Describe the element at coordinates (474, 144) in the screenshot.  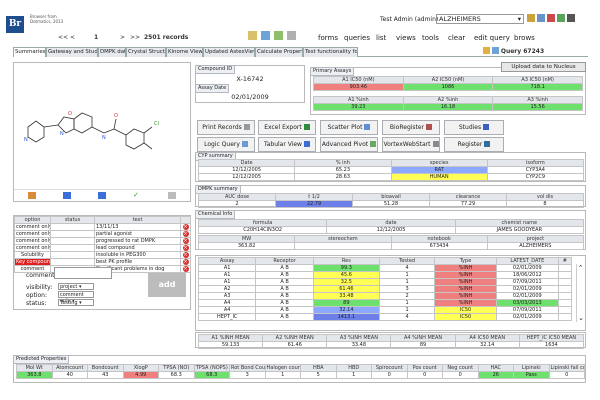
I see `register-button: Register` at that location.